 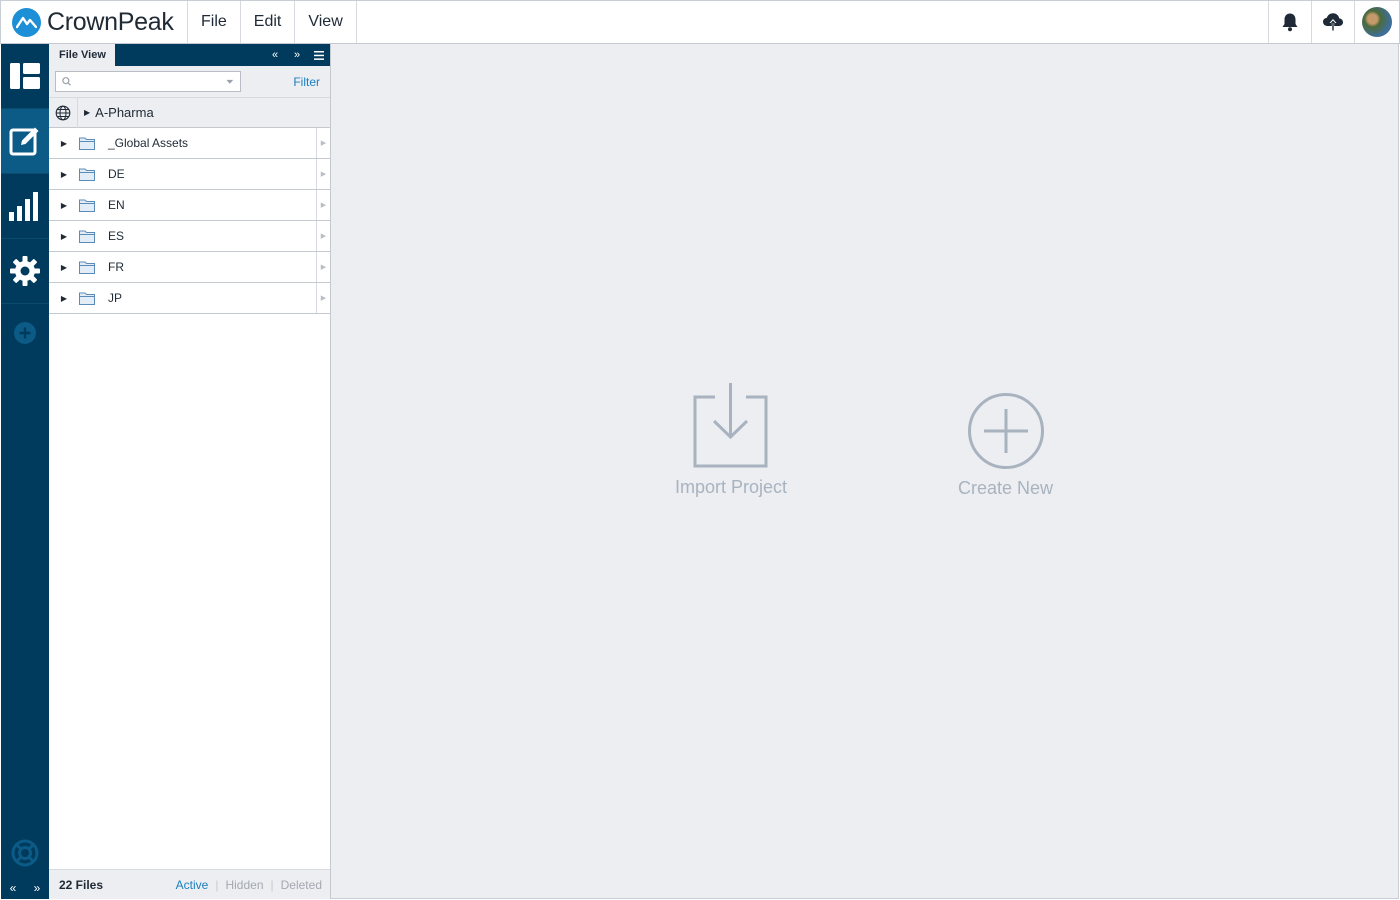 I want to click on filter-active-link: Active, so click(x=192, y=885).